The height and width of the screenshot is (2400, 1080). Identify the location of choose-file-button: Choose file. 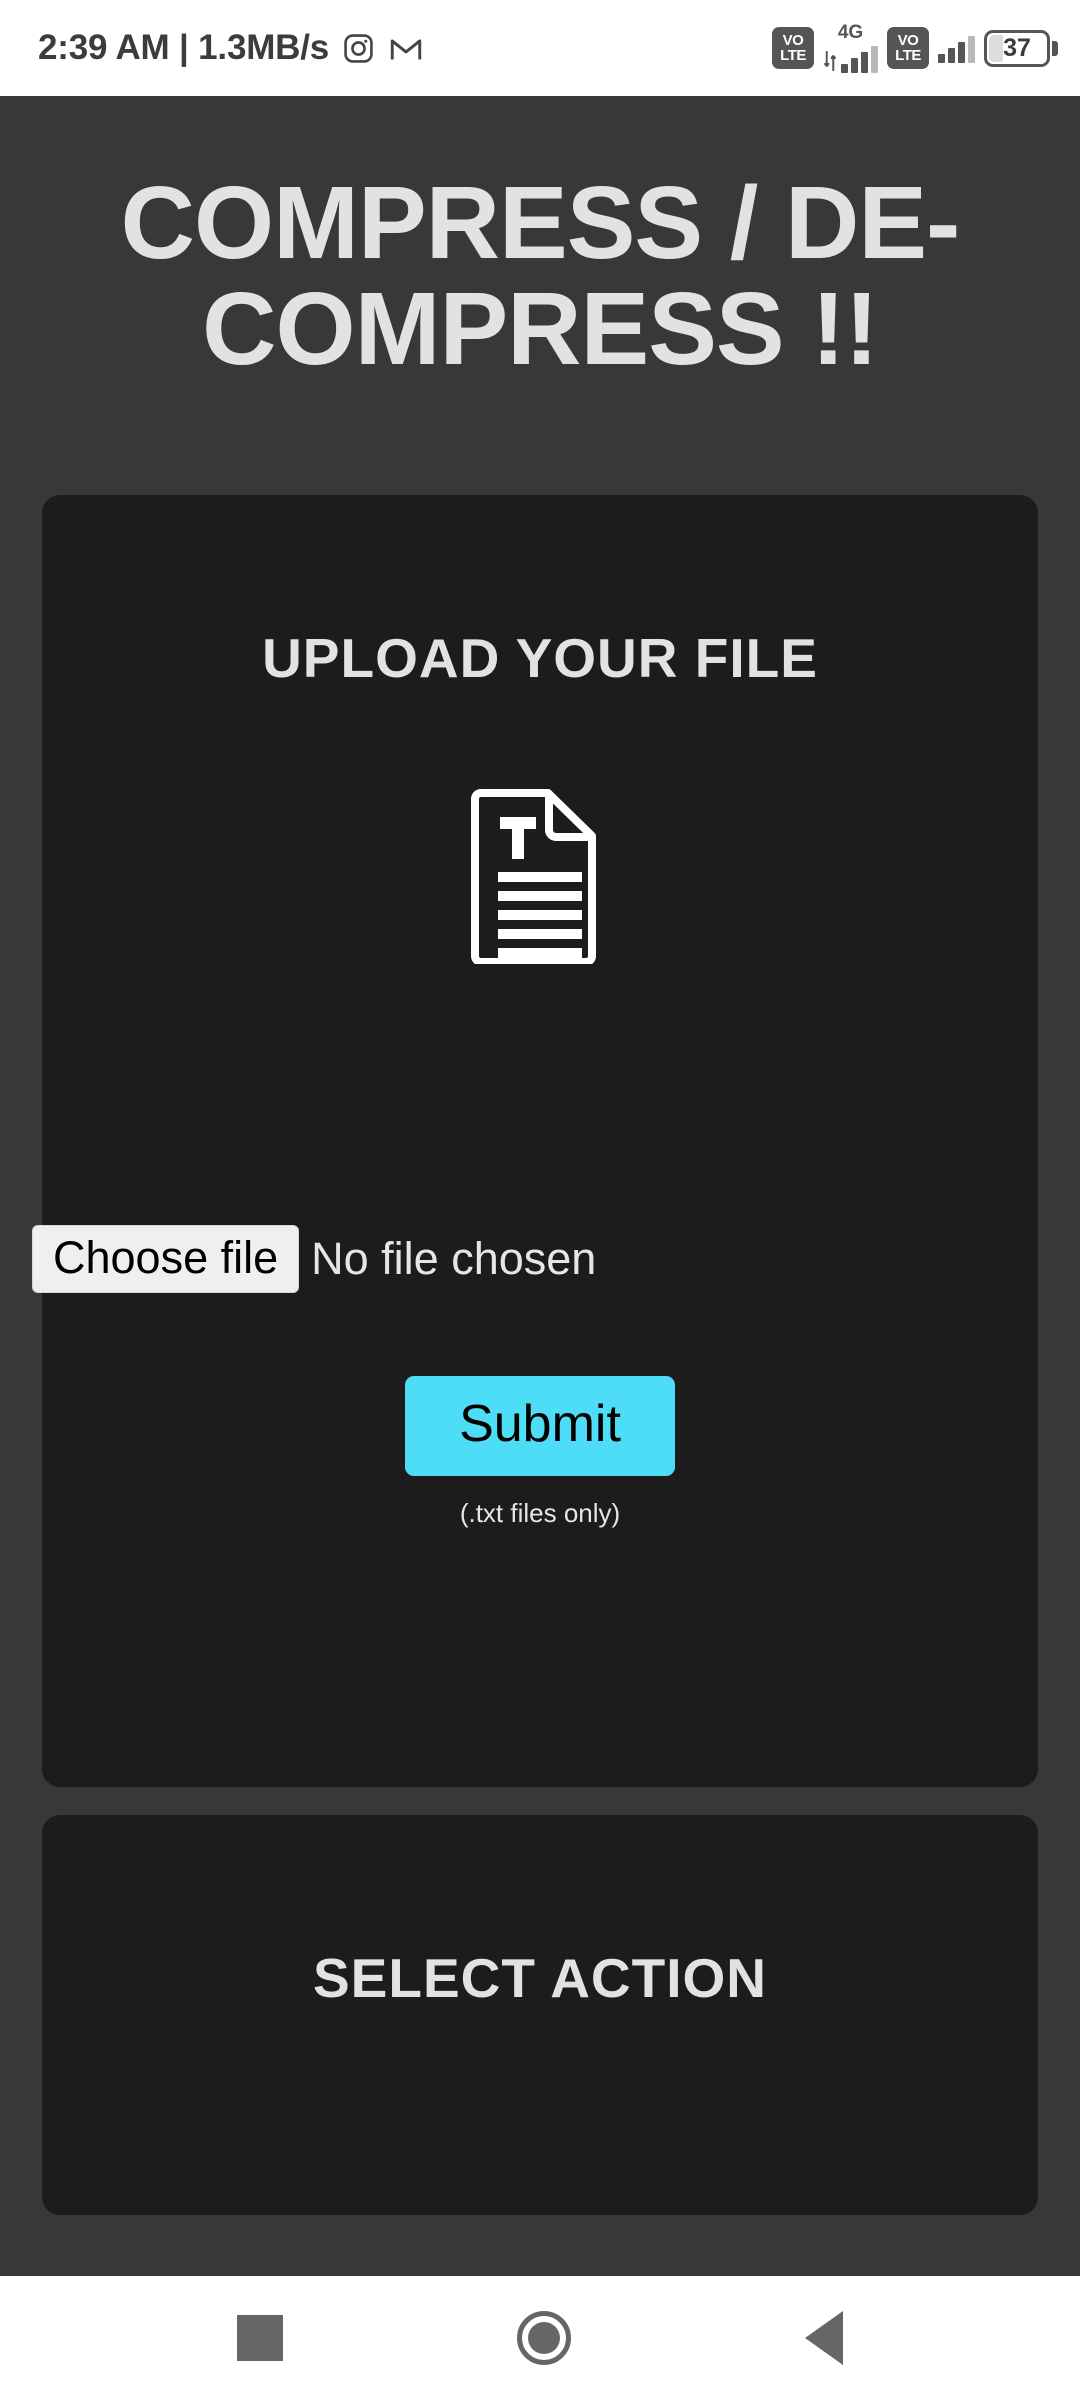
(166, 1259).